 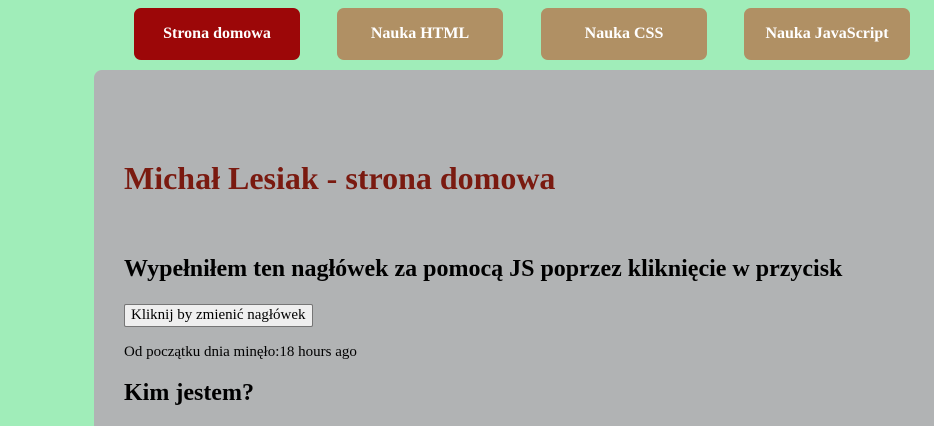 I want to click on elapsed-time-text: Od początku dnia minęło:18 hours ago, so click(x=240, y=352).